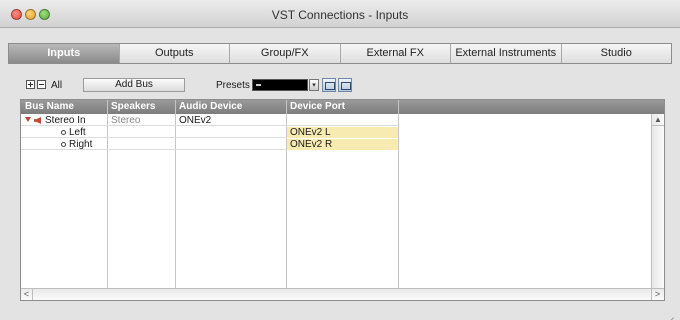 This screenshot has width=680, height=320. I want to click on column-header-bus-name: Bus Name, so click(64, 107).